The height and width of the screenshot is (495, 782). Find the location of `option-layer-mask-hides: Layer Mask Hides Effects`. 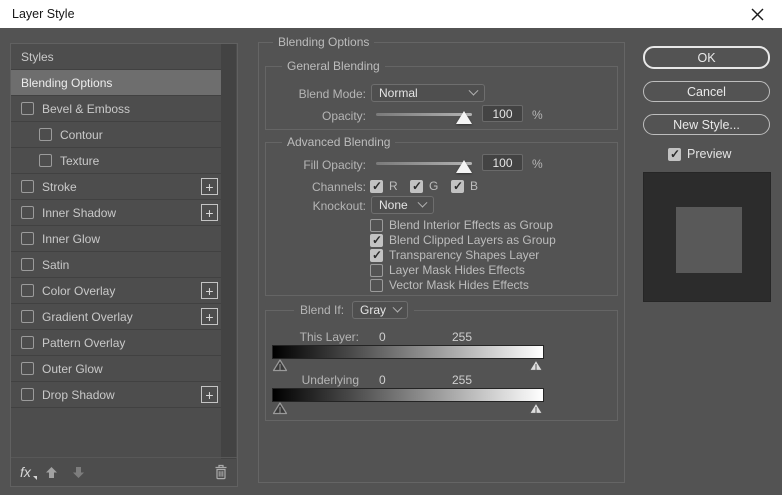

option-layer-mask-hides: Layer Mask Hides Effects is located at coordinates (447, 270).